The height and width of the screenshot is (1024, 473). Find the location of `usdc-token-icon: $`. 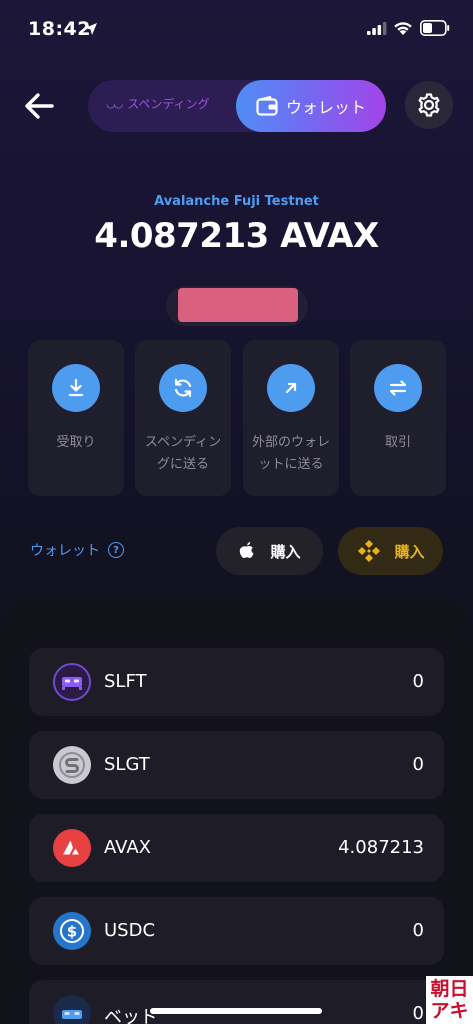

usdc-token-icon: $ is located at coordinates (72, 931).